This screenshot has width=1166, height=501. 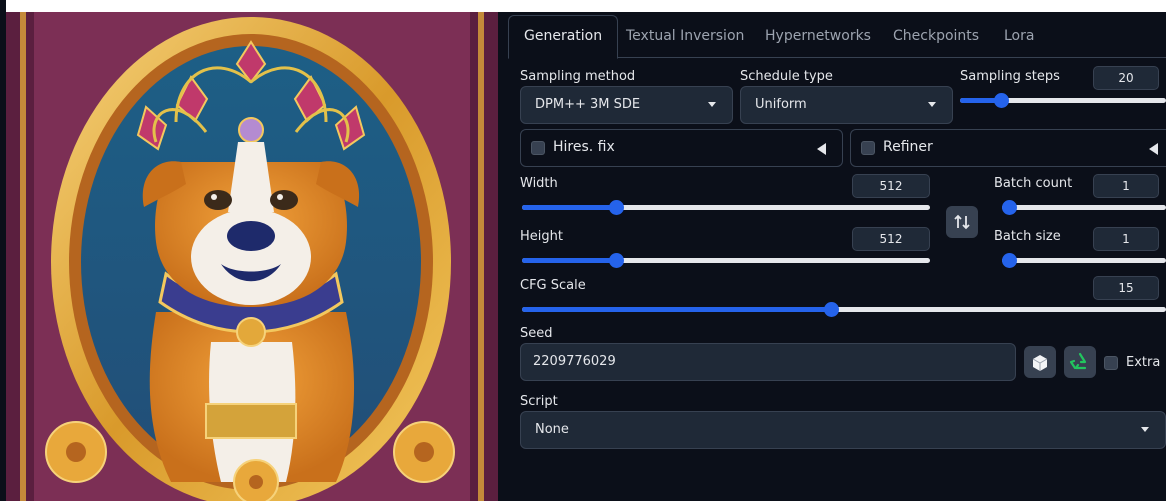 I want to click on refiner-label: Refiner, so click(x=908, y=147).